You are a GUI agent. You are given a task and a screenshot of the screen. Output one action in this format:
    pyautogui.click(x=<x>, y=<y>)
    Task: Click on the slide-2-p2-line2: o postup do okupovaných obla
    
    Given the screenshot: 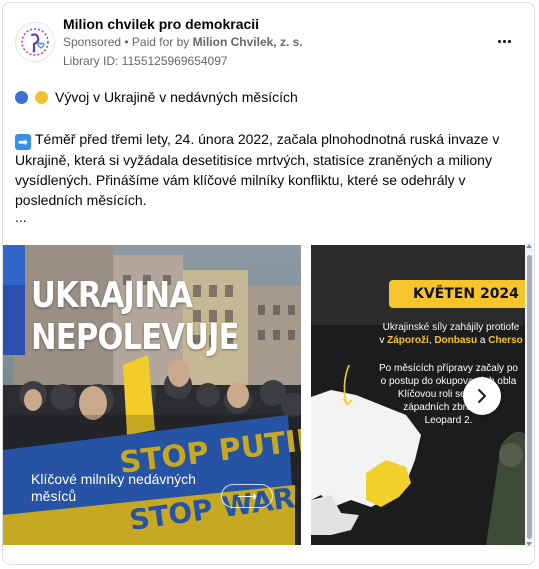 What is the action you would take?
    pyautogui.click(x=448, y=381)
    